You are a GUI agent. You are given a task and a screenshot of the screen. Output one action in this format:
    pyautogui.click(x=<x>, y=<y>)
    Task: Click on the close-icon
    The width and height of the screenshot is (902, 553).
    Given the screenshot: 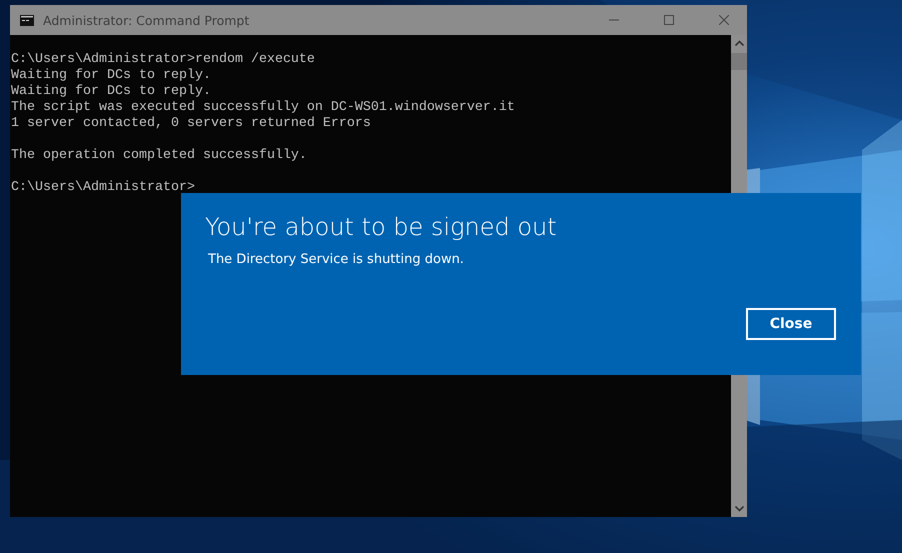 What is the action you would take?
    pyautogui.click(x=724, y=20)
    